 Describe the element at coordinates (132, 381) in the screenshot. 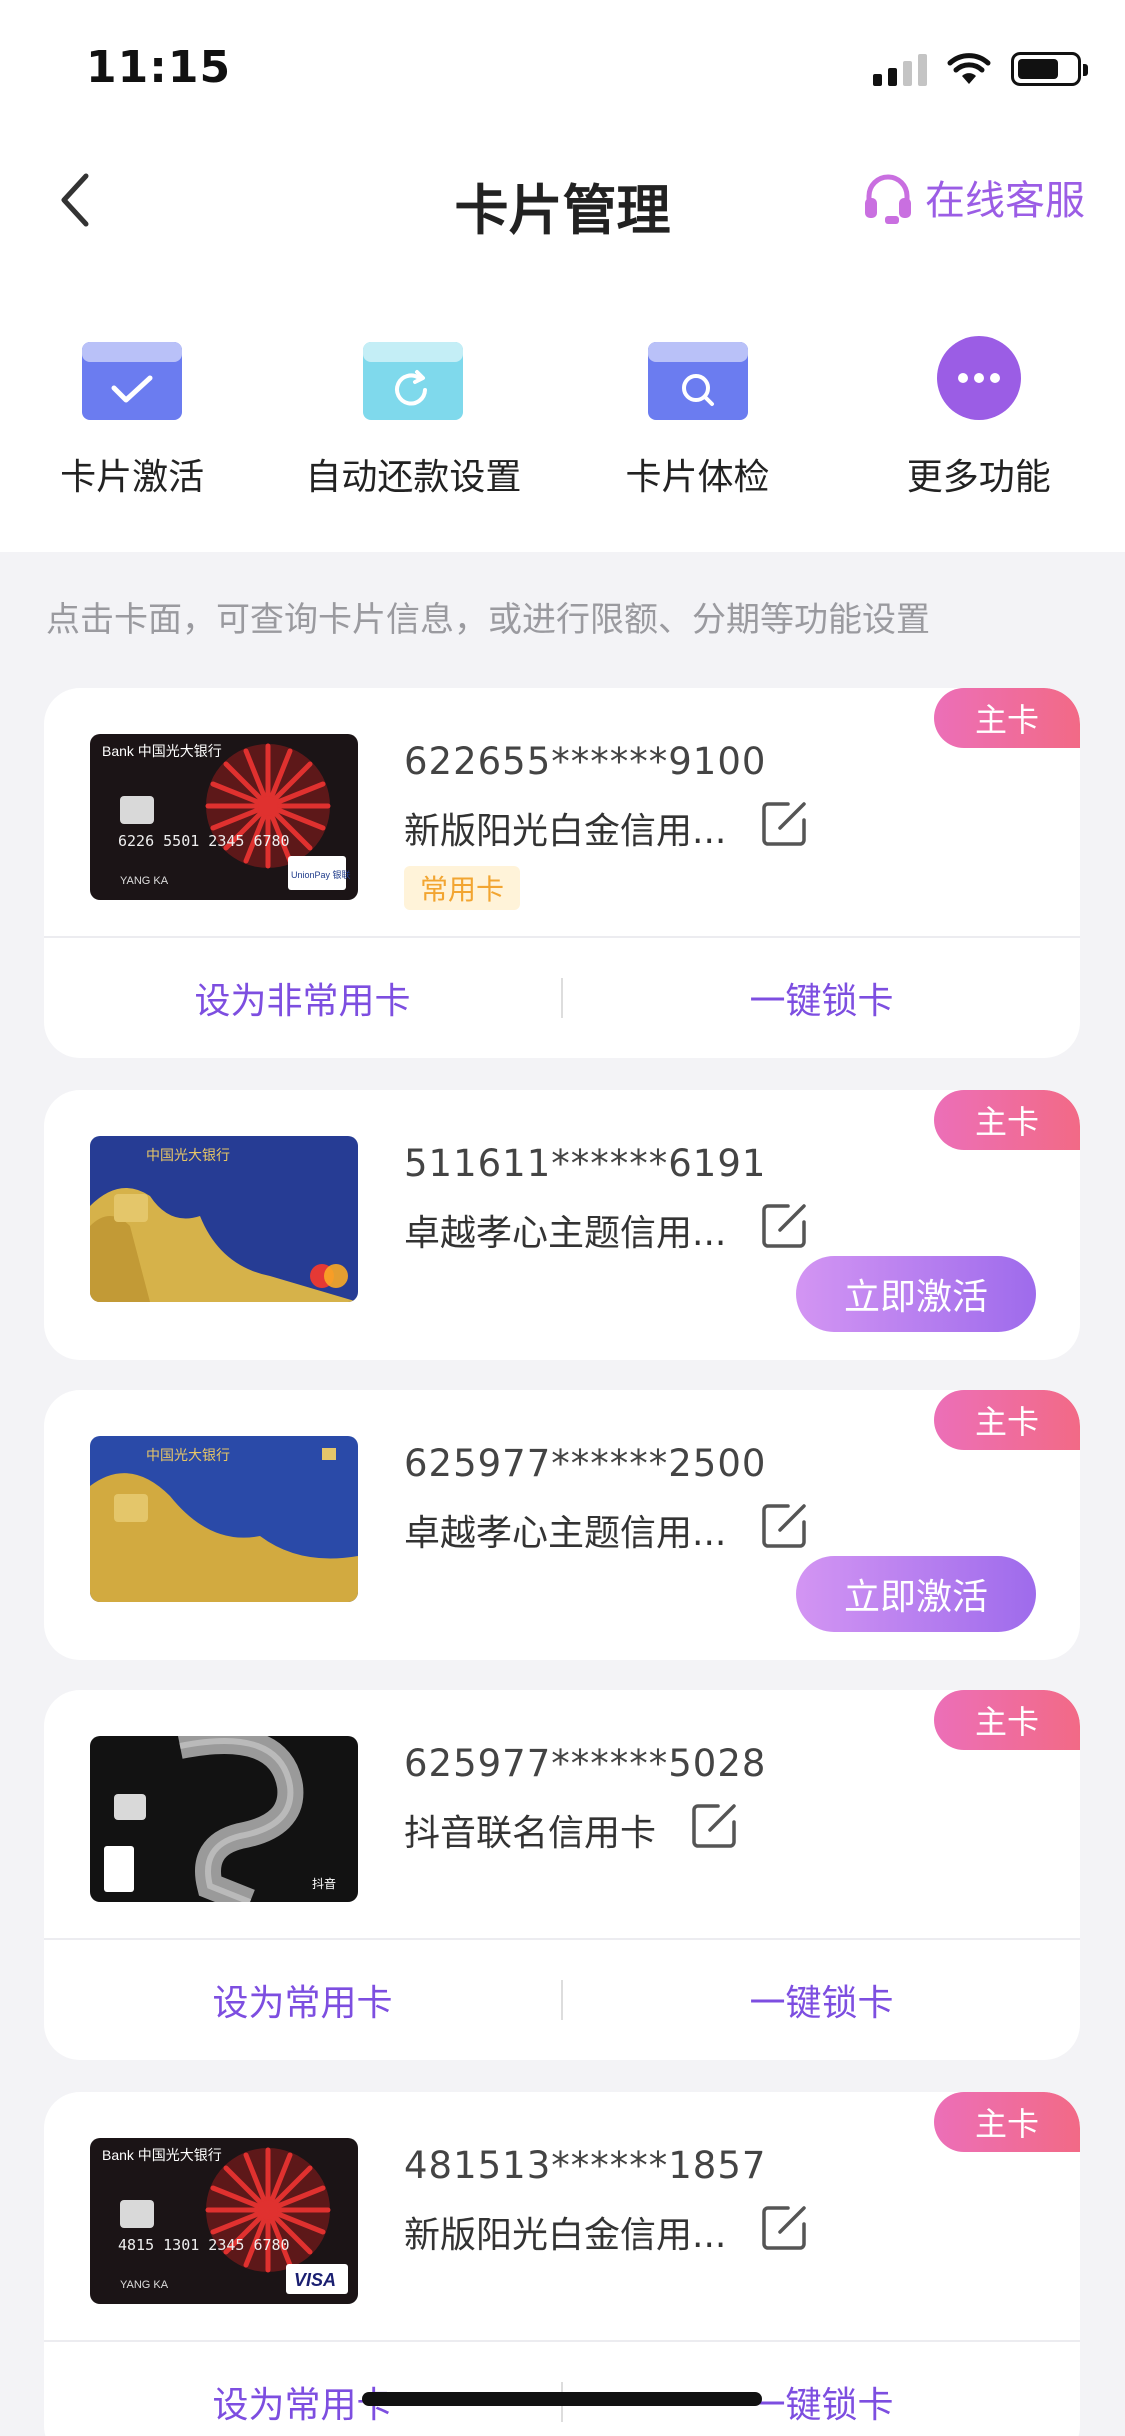

I see `card-check-icon` at that location.